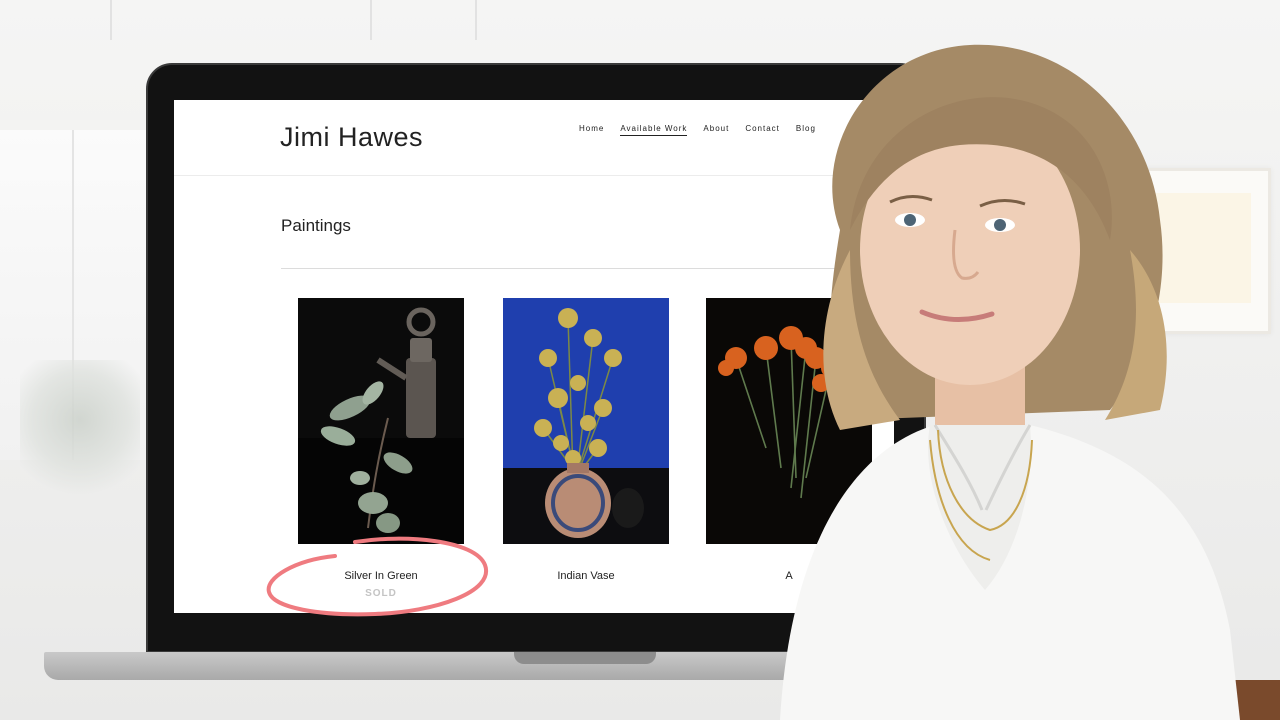  I want to click on annotation-circle, so click(377, 576).